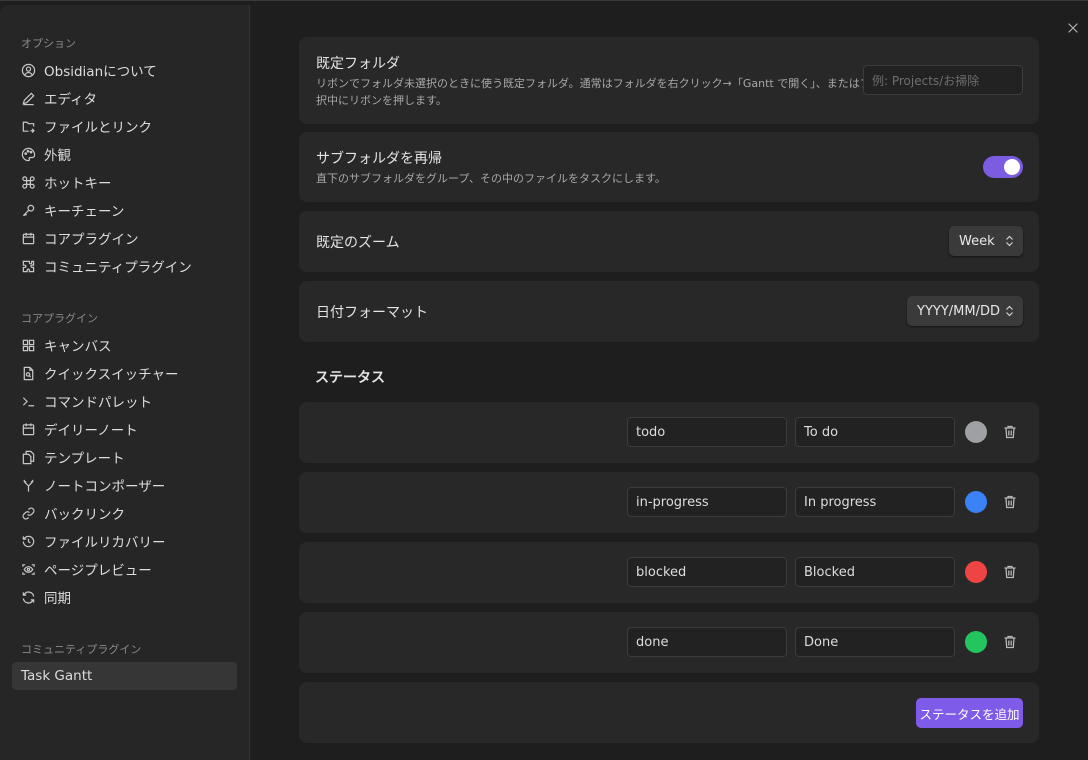 The width and height of the screenshot is (1088, 760). Describe the element at coordinates (59, 318) in the screenshot. I see `sidebar-group-label: コアプラグイン` at that location.